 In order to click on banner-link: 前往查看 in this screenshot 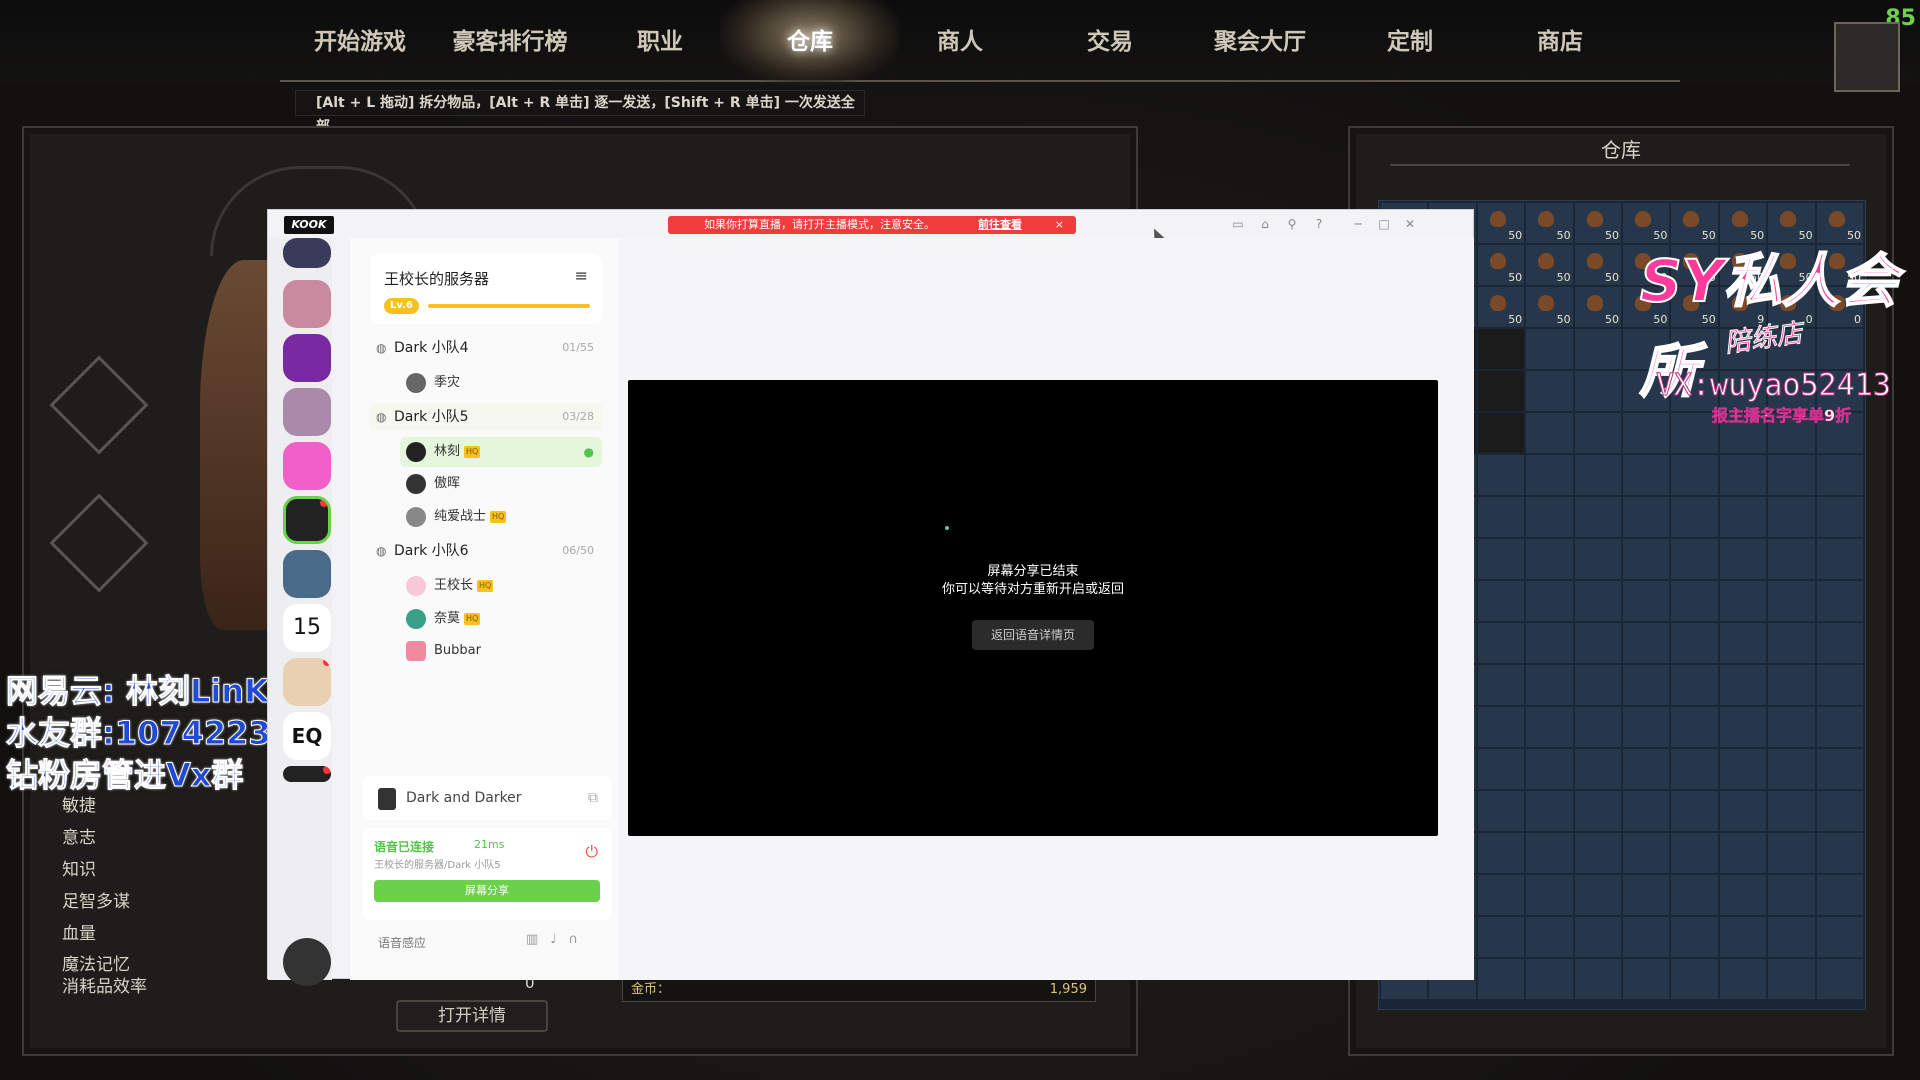, I will do `click(1000, 225)`.